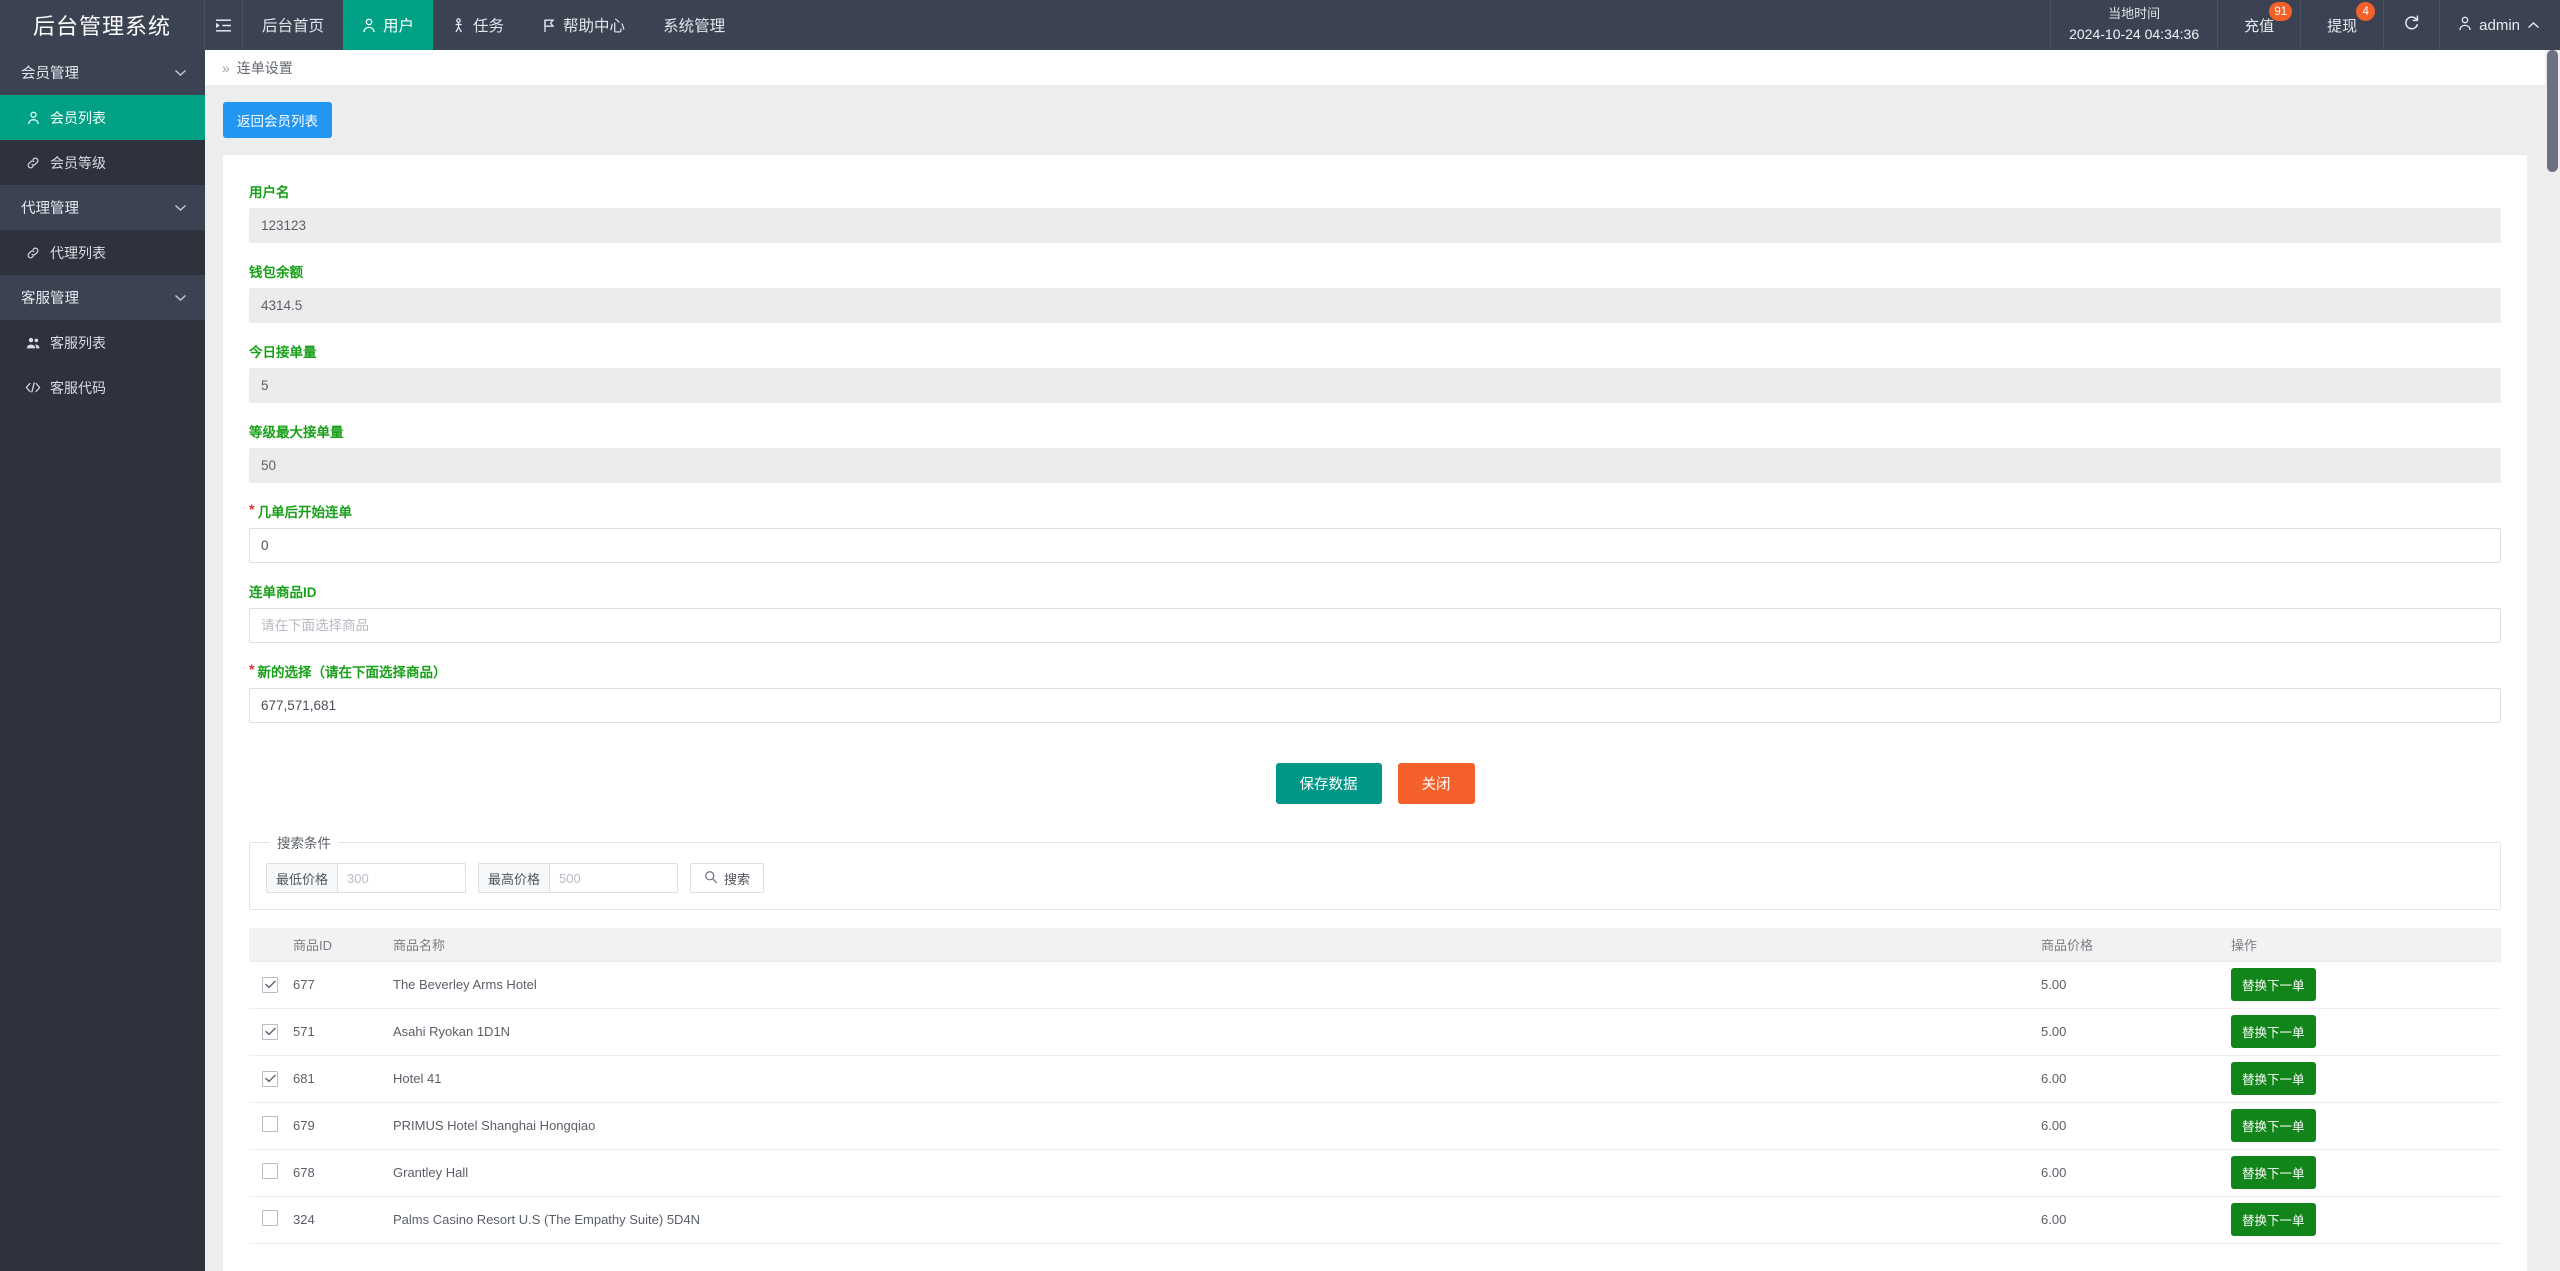 Image resolution: width=2560 pixels, height=1271 pixels. What do you see at coordinates (2412, 25) in the screenshot?
I see `refresh-button` at bounding box center [2412, 25].